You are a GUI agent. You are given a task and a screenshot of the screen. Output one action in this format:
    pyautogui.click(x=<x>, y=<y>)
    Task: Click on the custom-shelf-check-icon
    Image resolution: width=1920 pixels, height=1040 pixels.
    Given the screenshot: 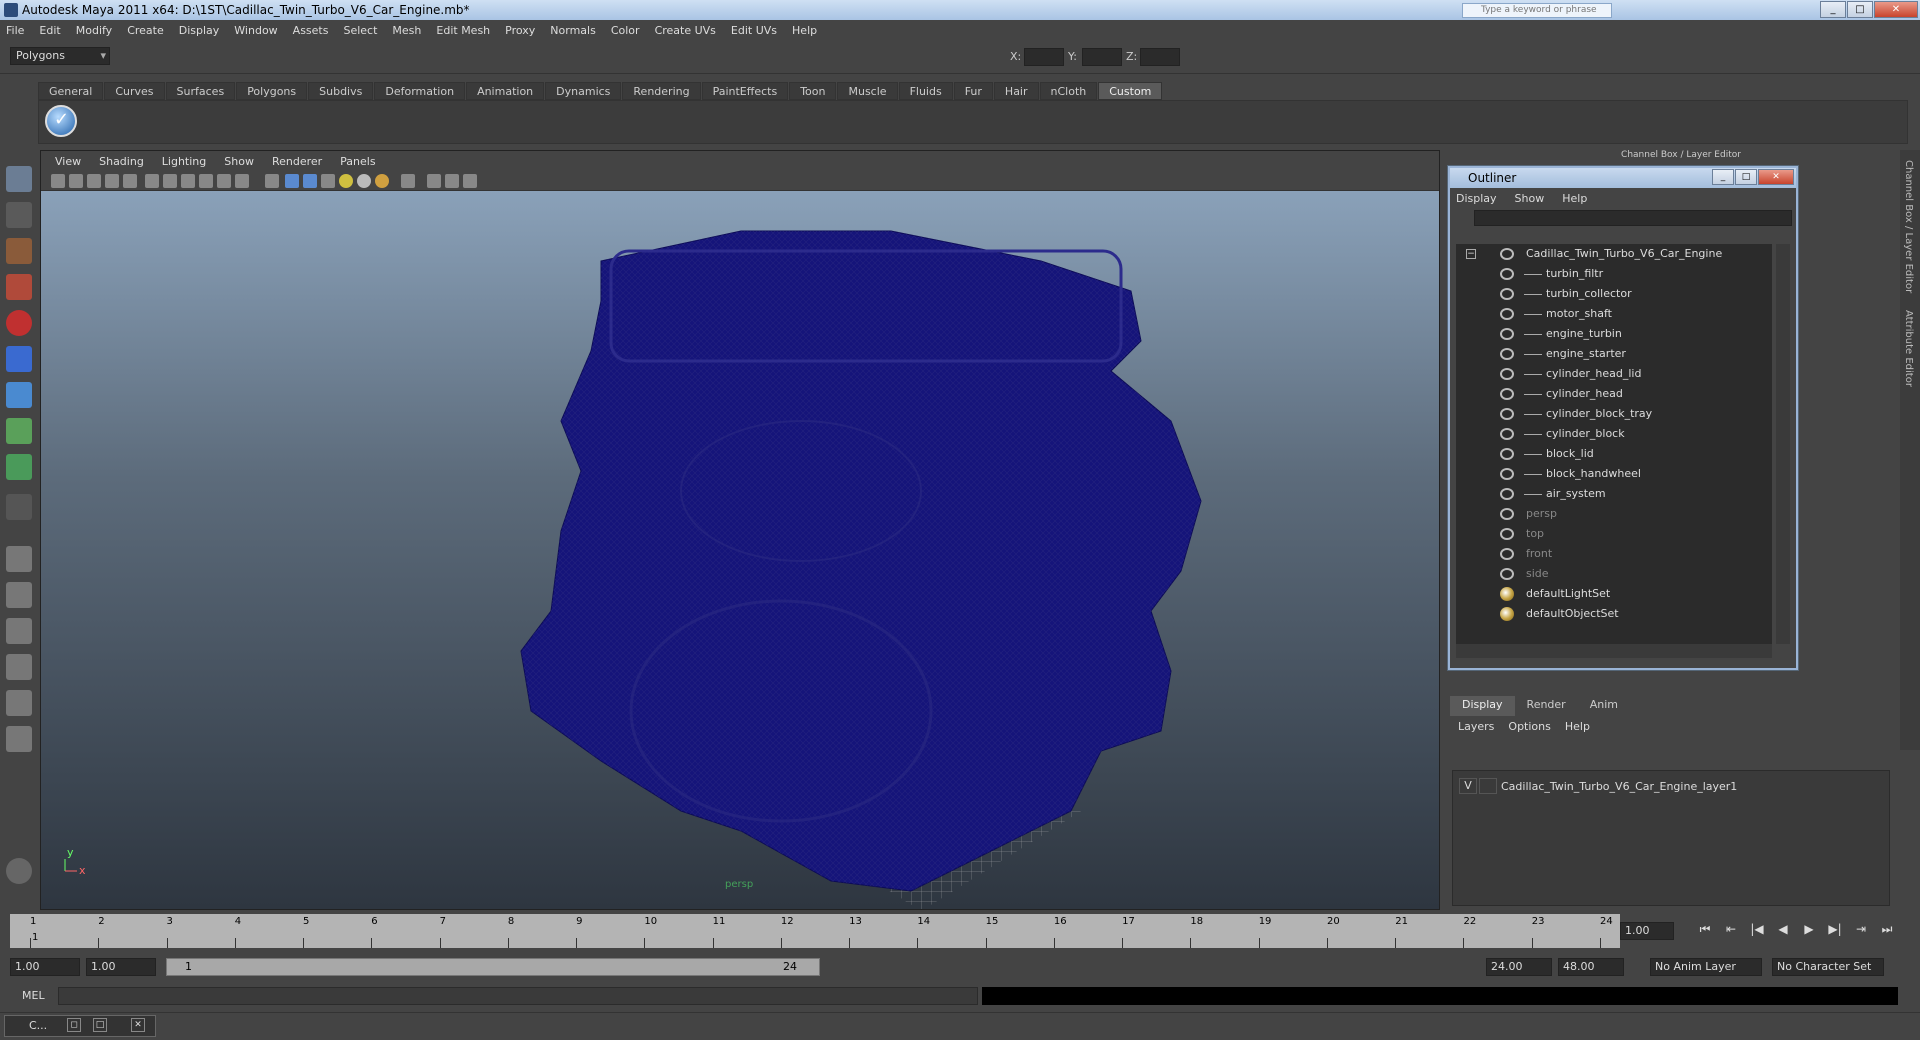 What is the action you would take?
    pyautogui.click(x=61, y=121)
    